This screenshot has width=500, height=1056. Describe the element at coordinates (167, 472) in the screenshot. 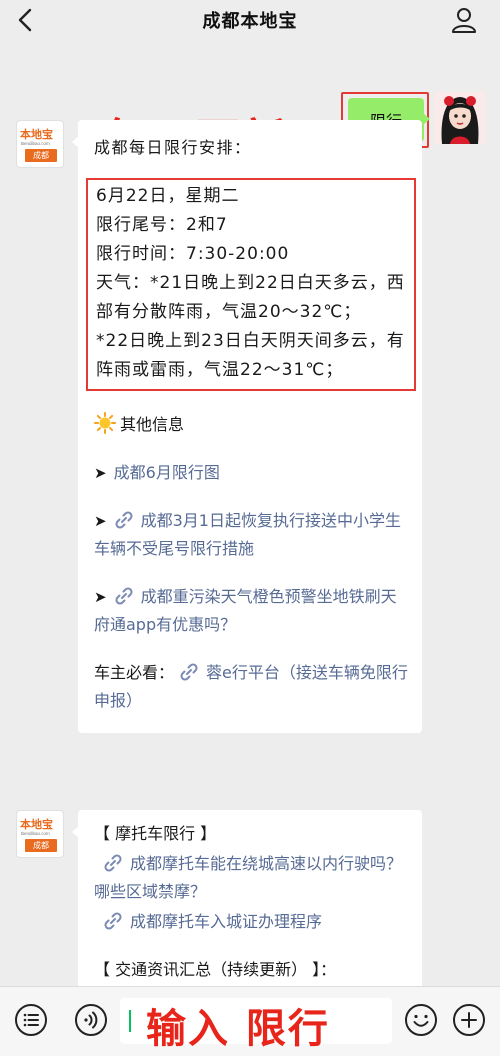

I see `link-june-map: 成都6月限行图` at that location.